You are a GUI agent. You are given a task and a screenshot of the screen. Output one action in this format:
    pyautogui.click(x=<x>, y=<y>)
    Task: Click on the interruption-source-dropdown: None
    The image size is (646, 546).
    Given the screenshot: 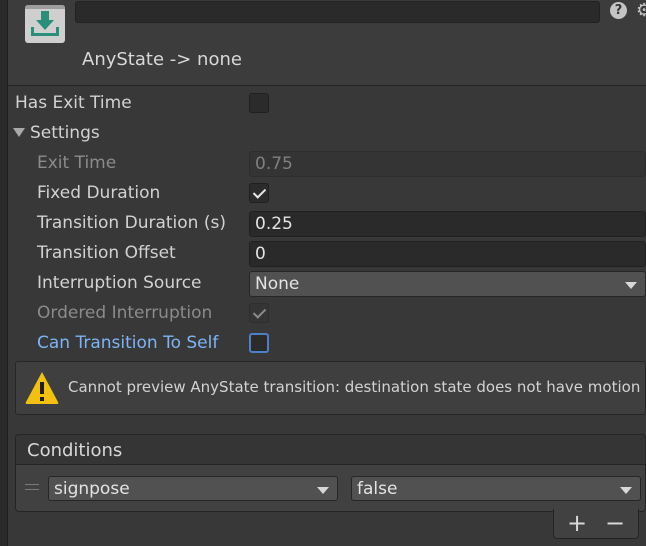 What is the action you would take?
    pyautogui.click(x=447, y=284)
    